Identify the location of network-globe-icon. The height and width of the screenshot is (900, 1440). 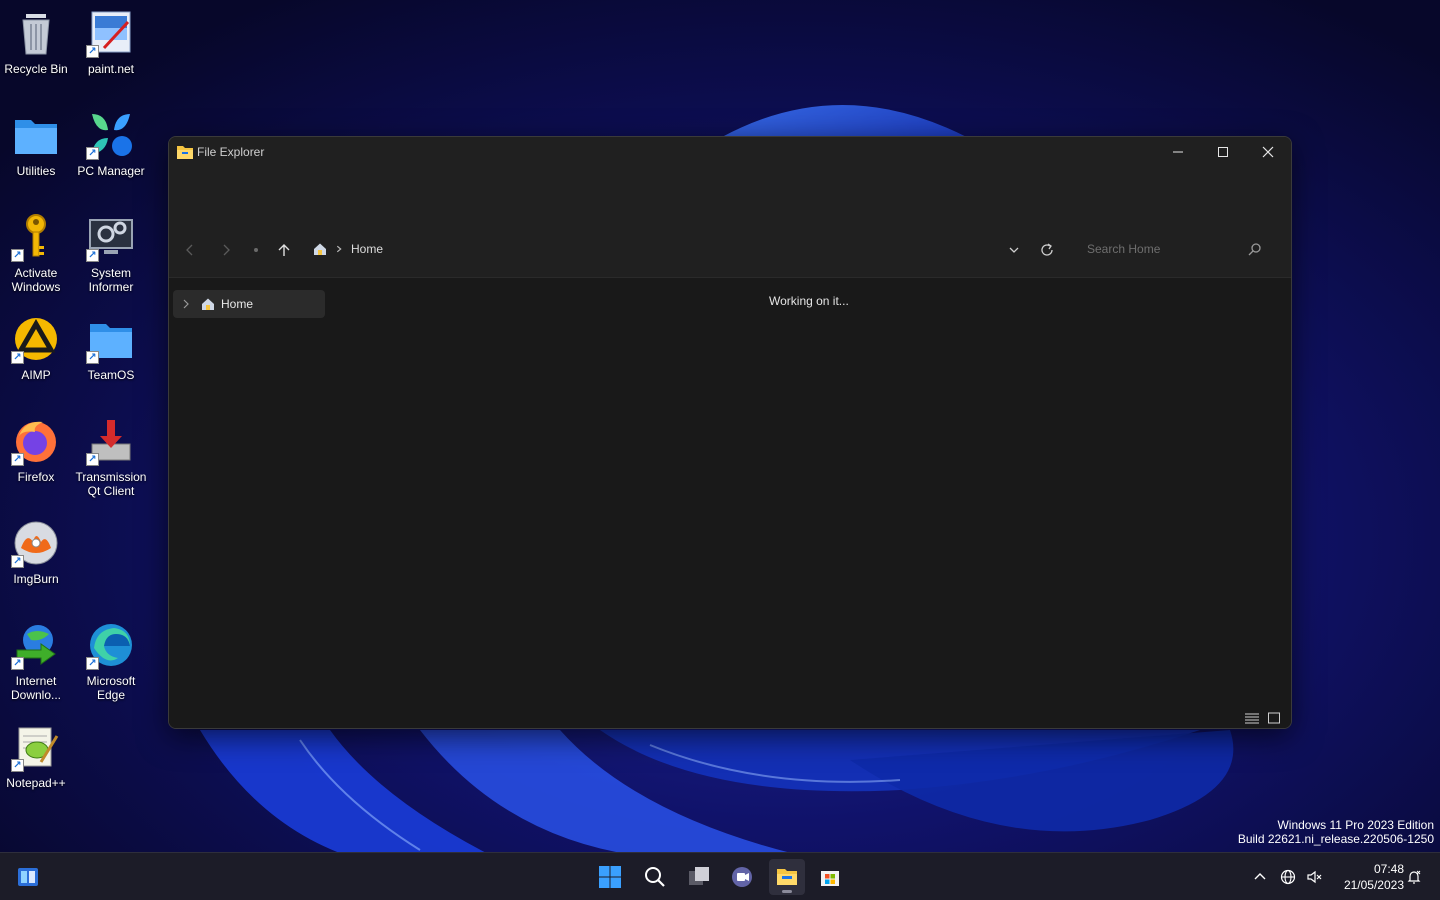
(1288, 877).